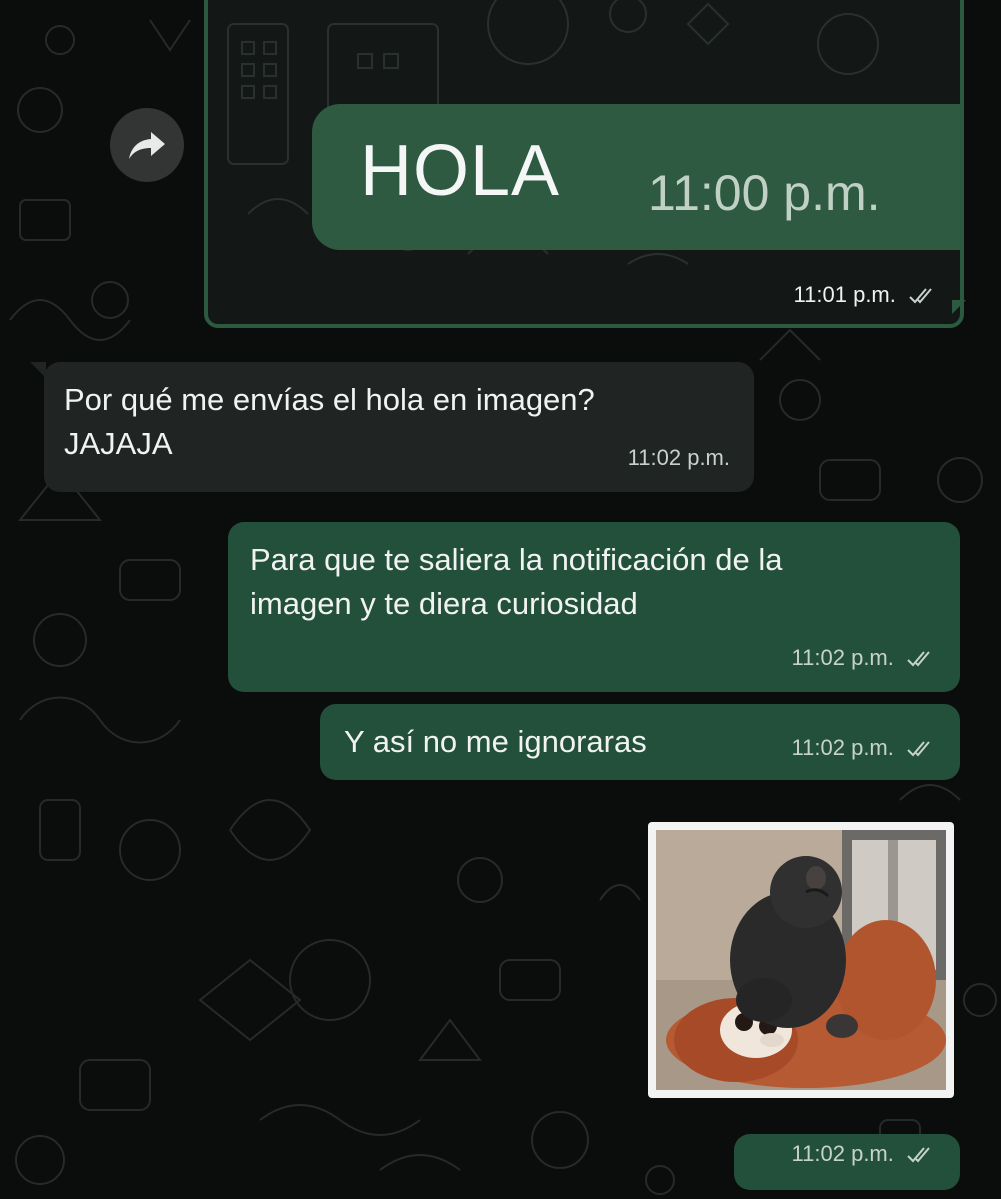 This screenshot has width=1001, height=1199. Describe the element at coordinates (460, 171) in the screenshot. I see `screenshot-message-text: HOLA` at that location.